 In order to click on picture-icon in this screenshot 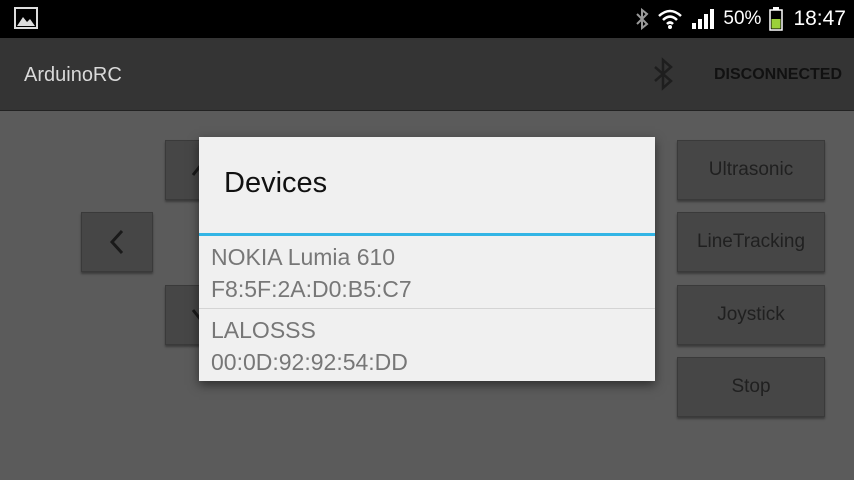, I will do `click(26, 18)`.